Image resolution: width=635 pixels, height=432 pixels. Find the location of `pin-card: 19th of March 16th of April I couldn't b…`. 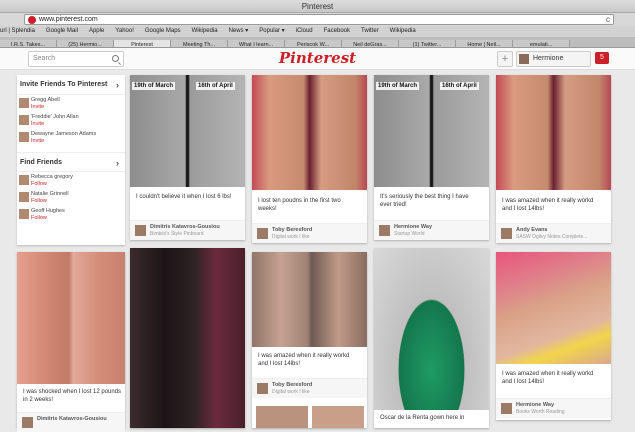

pin-card: 19th of March 16th of April I couldn't b… is located at coordinates (187, 157).